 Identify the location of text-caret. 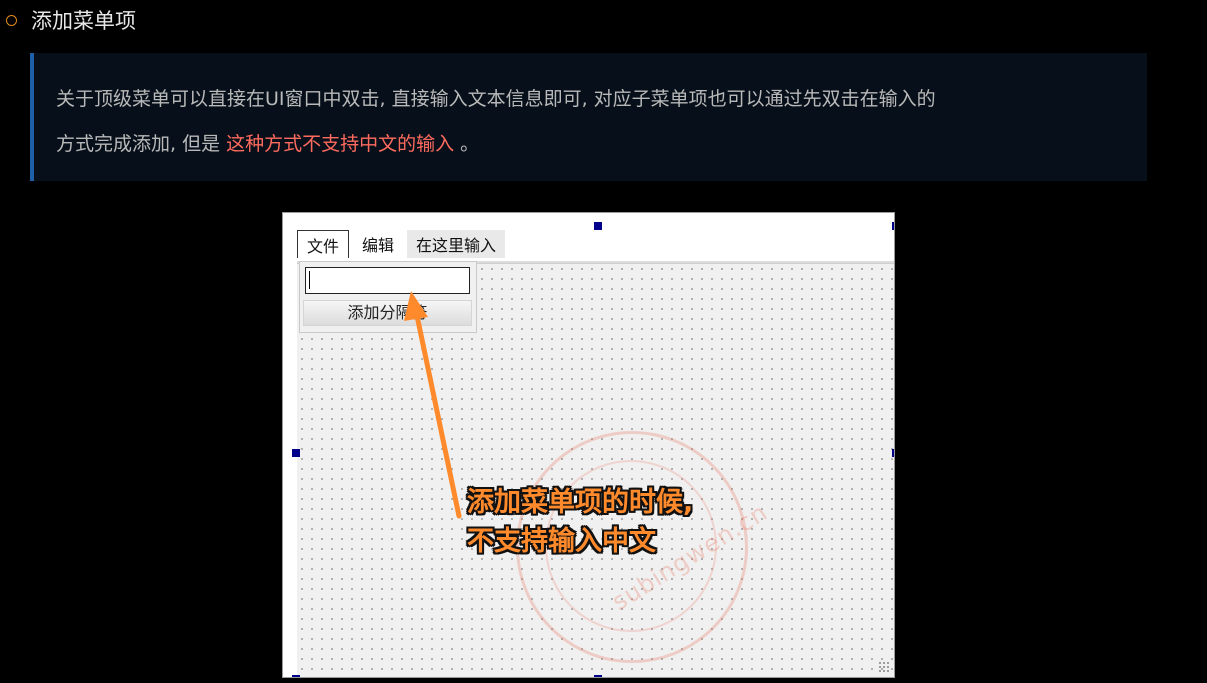
(309, 280).